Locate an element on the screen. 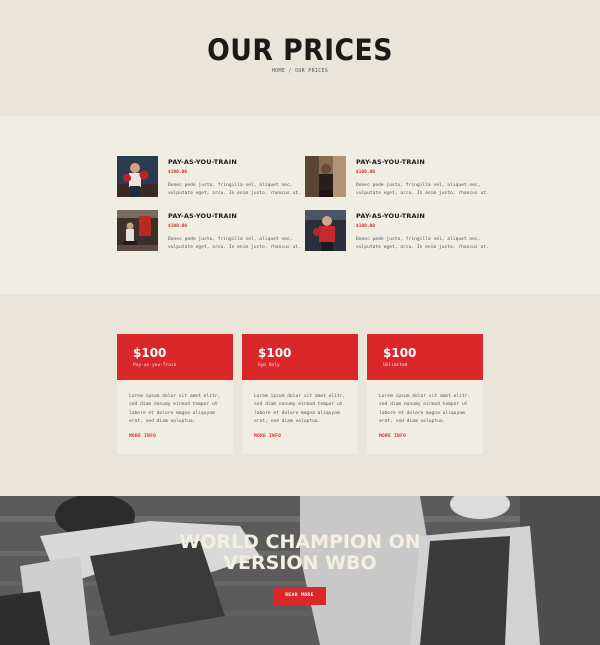 This screenshot has height=645, width=600. read-more-button: READ MORE is located at coordinates (299, 596).